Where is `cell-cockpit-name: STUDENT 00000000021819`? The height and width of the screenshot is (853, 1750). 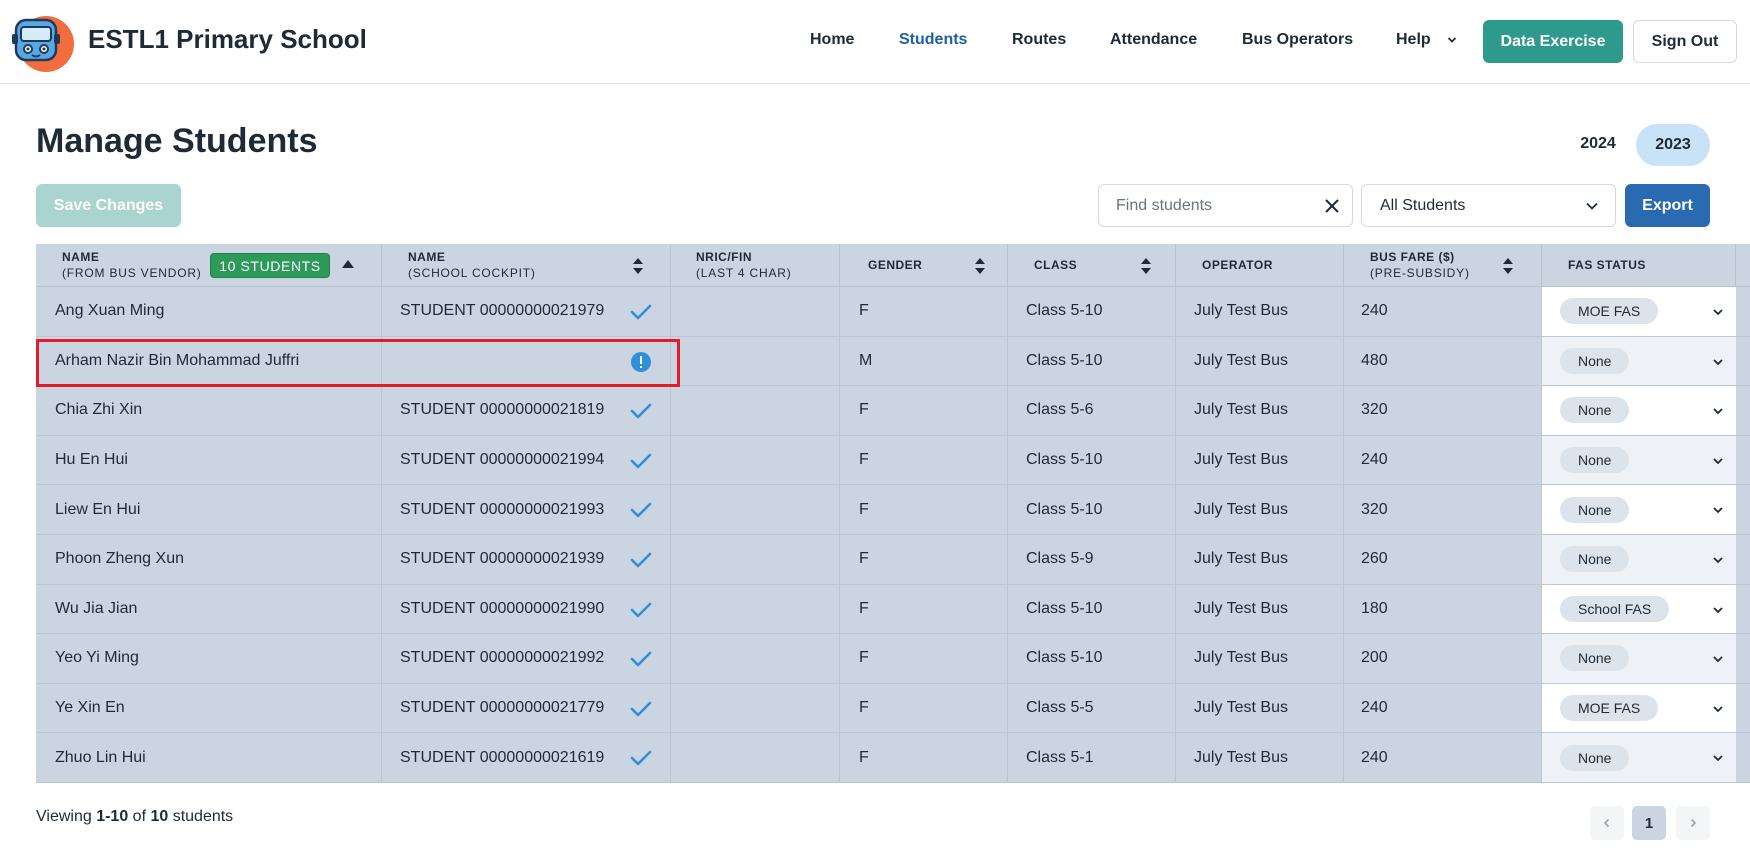 cell-cockpit-name: STUDENT 00000000021819 is located at coordinates (526, 410).